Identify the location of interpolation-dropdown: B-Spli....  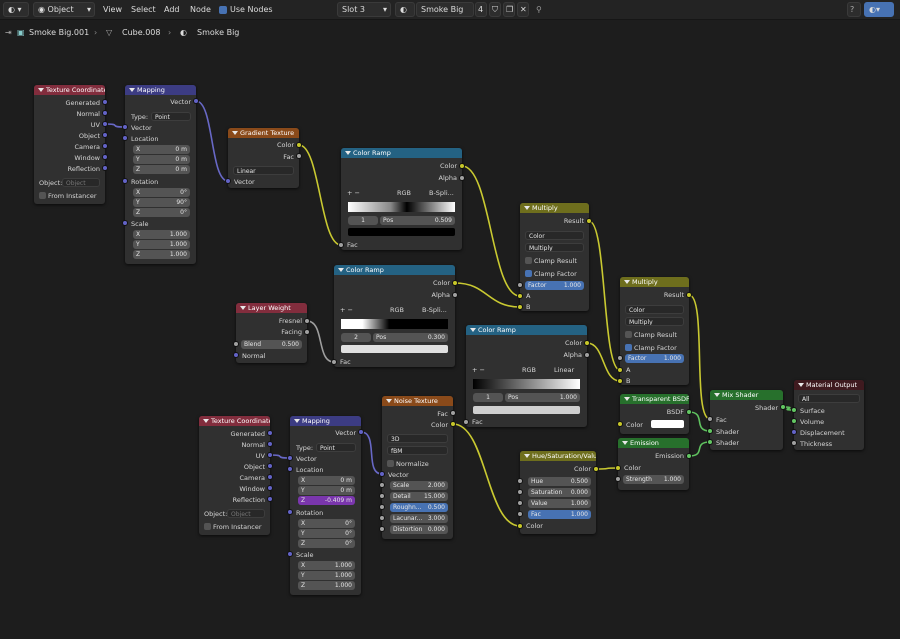
(441, 193).